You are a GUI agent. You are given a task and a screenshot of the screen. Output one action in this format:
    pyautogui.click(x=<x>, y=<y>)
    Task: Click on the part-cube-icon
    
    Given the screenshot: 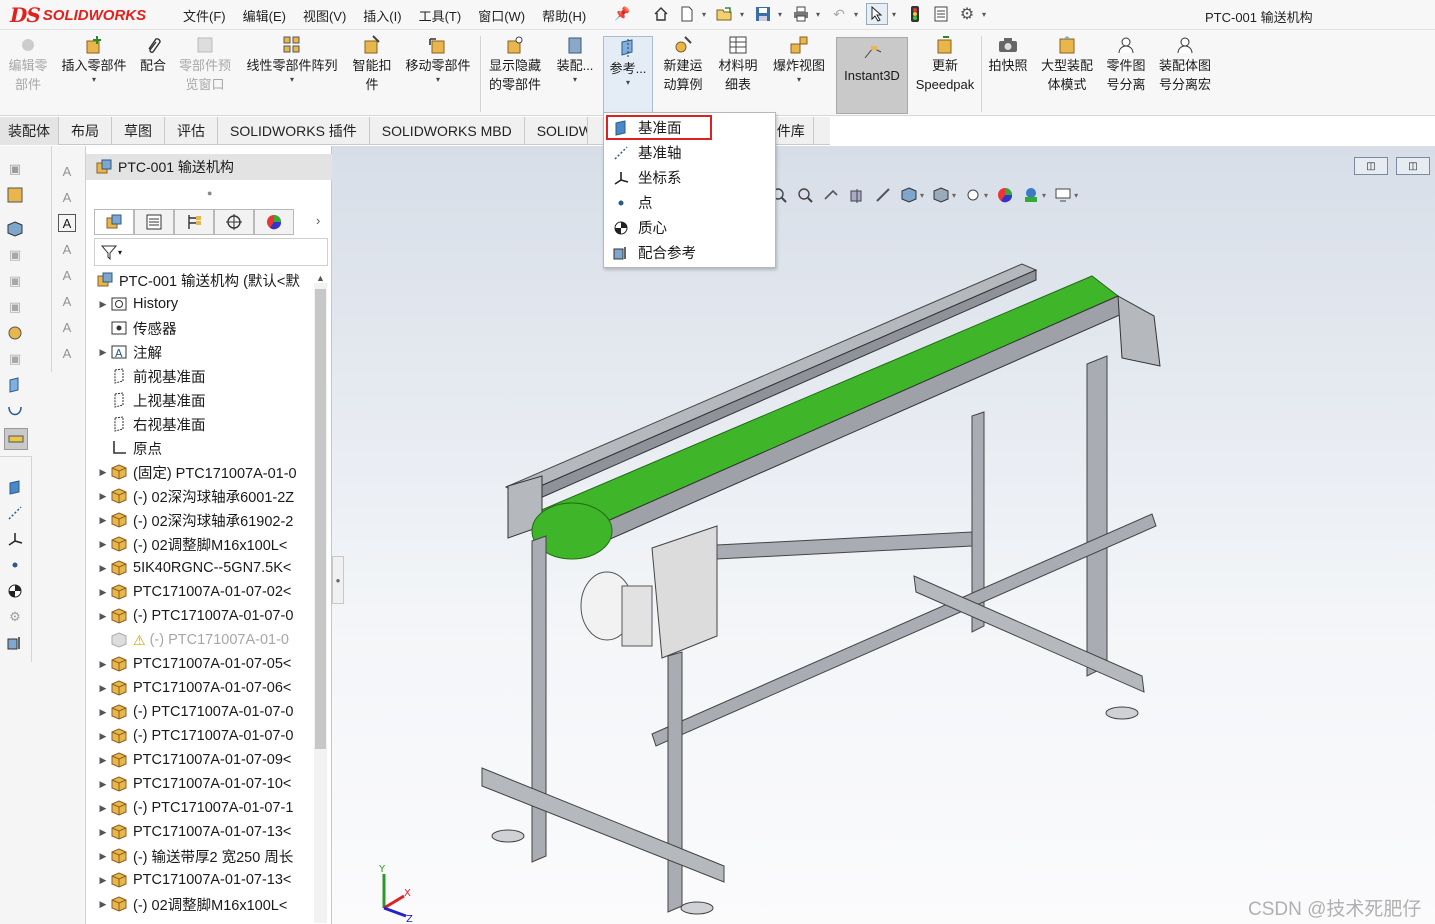 What is the action you would take?
    pyautogui.click(x=15, y=229)
    